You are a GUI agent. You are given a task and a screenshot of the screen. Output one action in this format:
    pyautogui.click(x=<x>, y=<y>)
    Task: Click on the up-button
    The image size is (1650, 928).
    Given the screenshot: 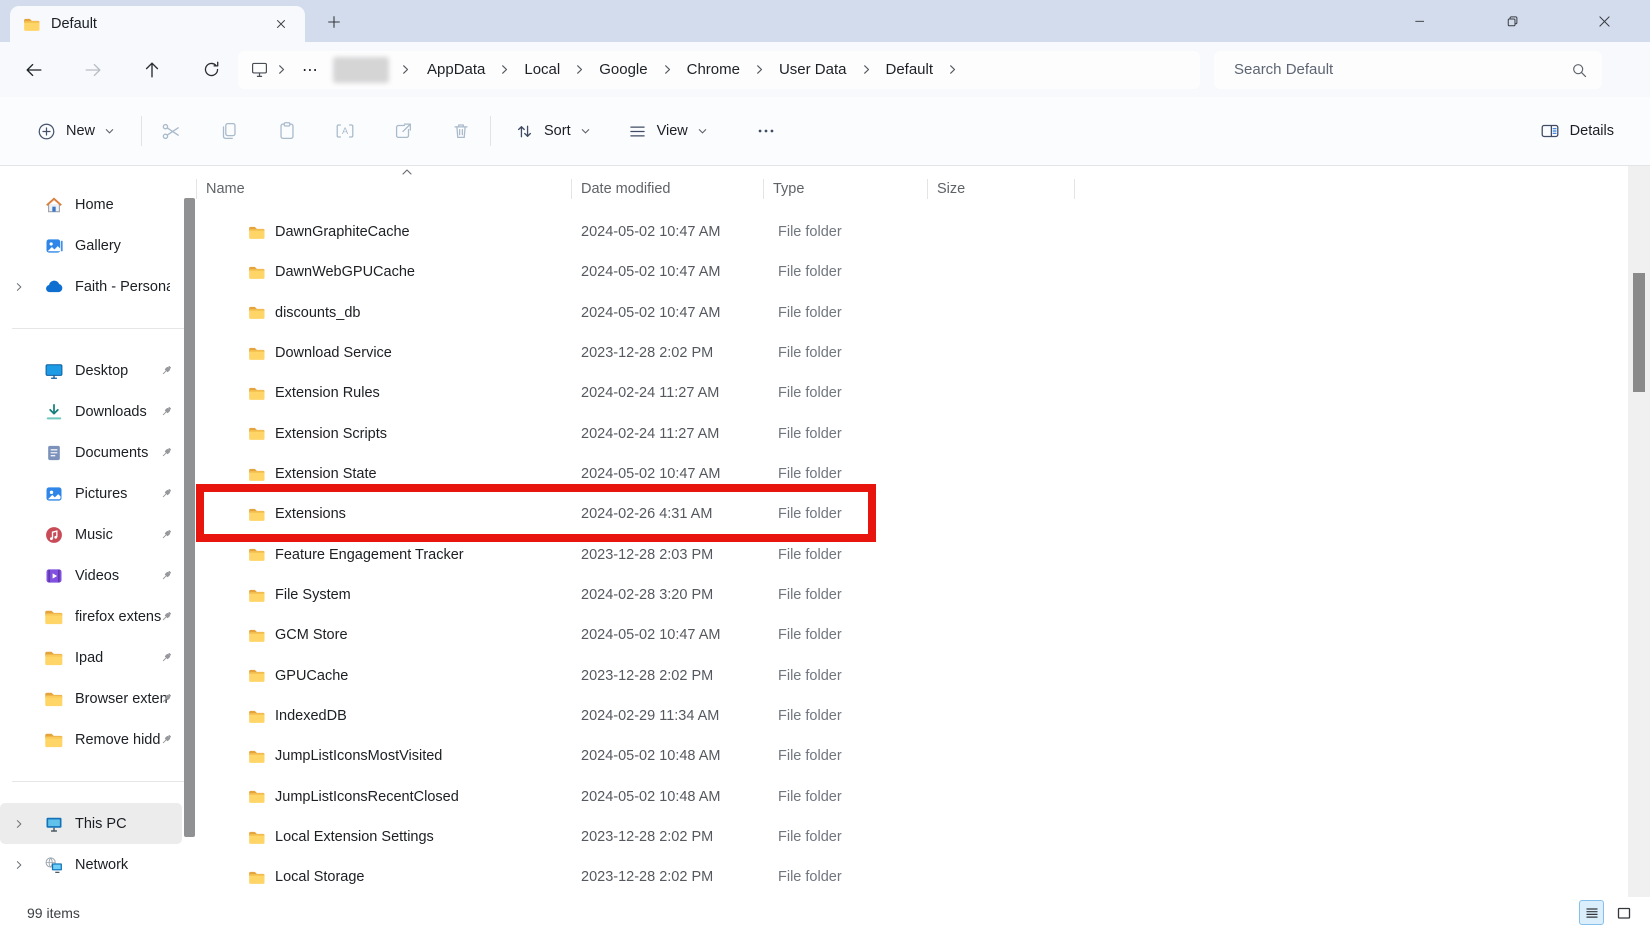 What is the action you would take?
    pyautogui.click(x=152, y=70)
    